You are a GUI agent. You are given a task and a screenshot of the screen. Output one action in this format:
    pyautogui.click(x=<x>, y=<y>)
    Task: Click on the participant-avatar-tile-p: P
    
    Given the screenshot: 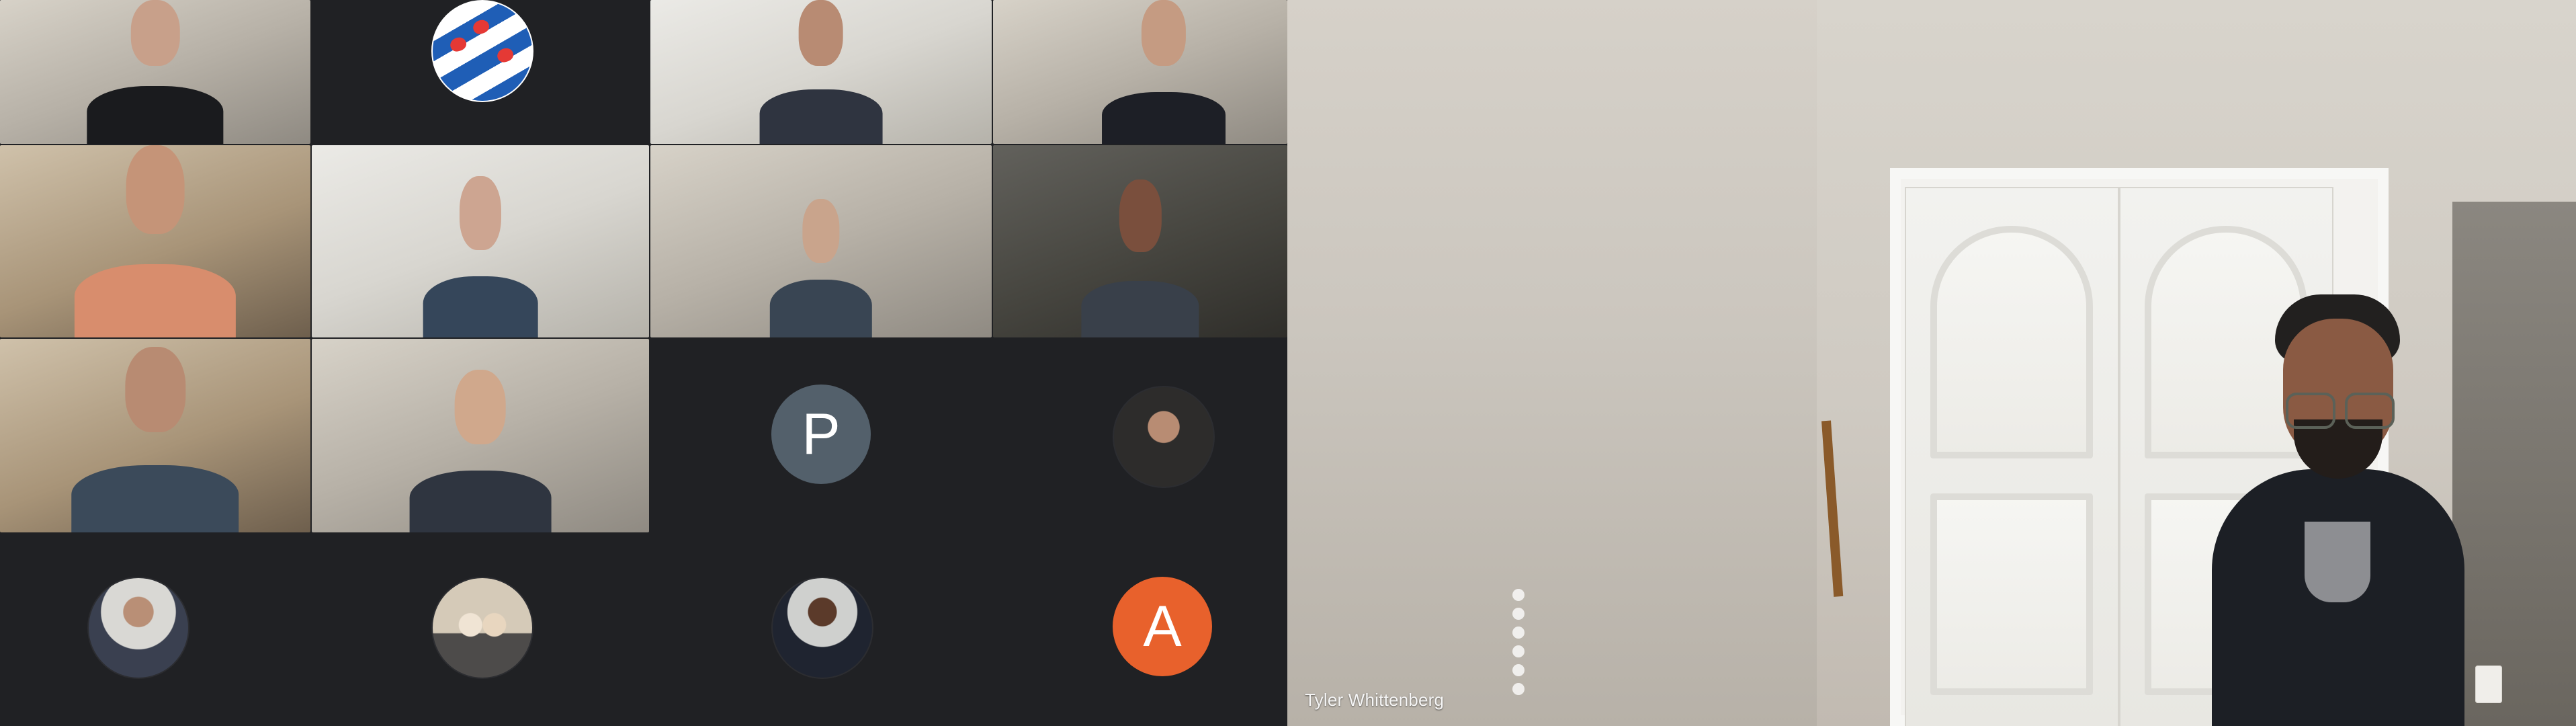 What is the action you would take?
    pyautogui.click(x=821, y=436)
    